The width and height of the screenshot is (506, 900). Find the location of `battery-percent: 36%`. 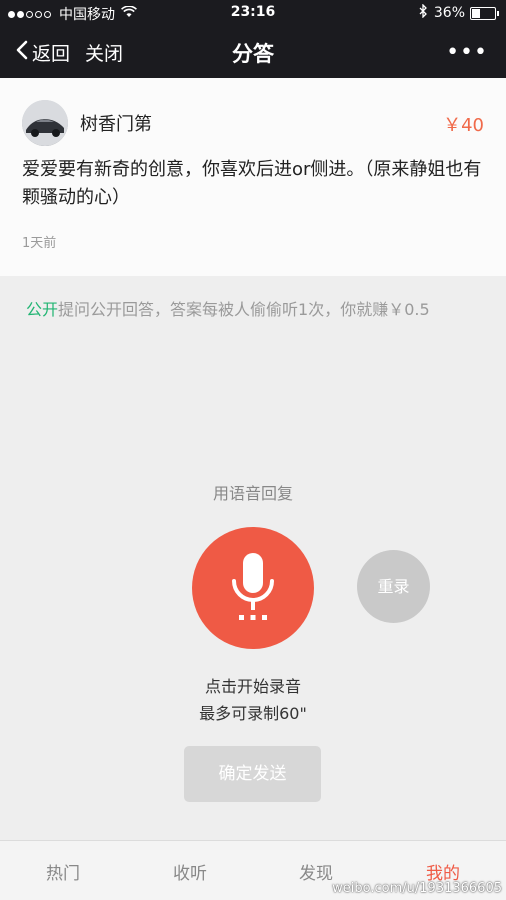

battery-percent: 36% is located at coordinates (449, 13).